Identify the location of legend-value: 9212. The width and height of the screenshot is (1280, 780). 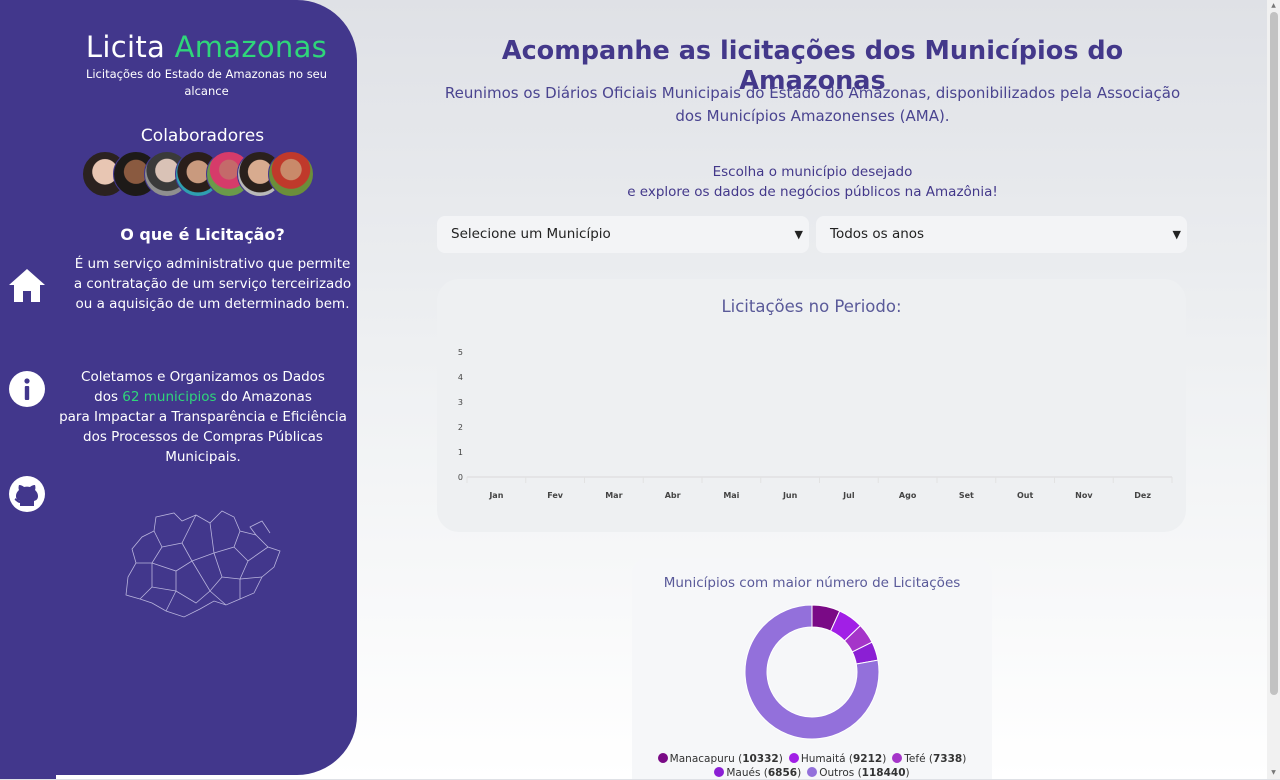
(867, 759).